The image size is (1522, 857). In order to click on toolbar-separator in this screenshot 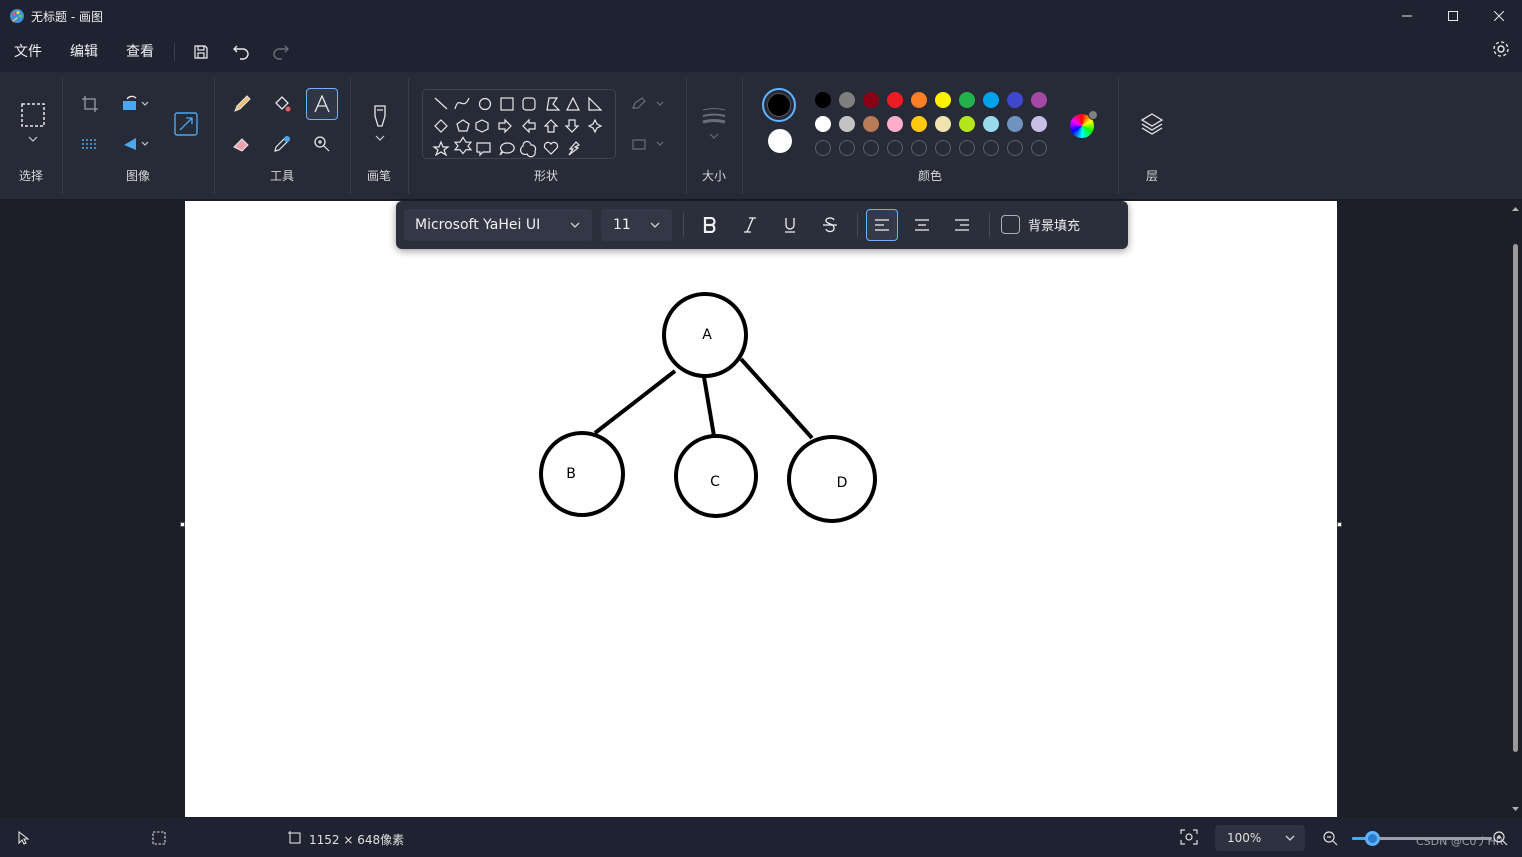, I will do `click(683, 225)`.